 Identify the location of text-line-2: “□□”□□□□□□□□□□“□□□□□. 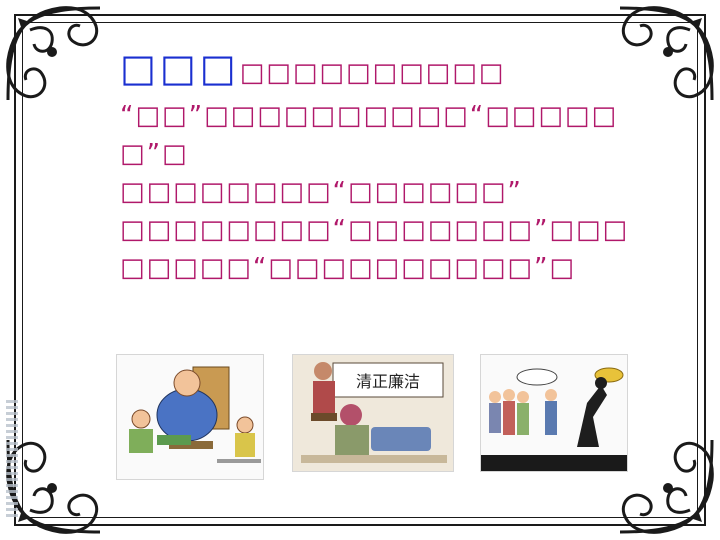
(369, 116).